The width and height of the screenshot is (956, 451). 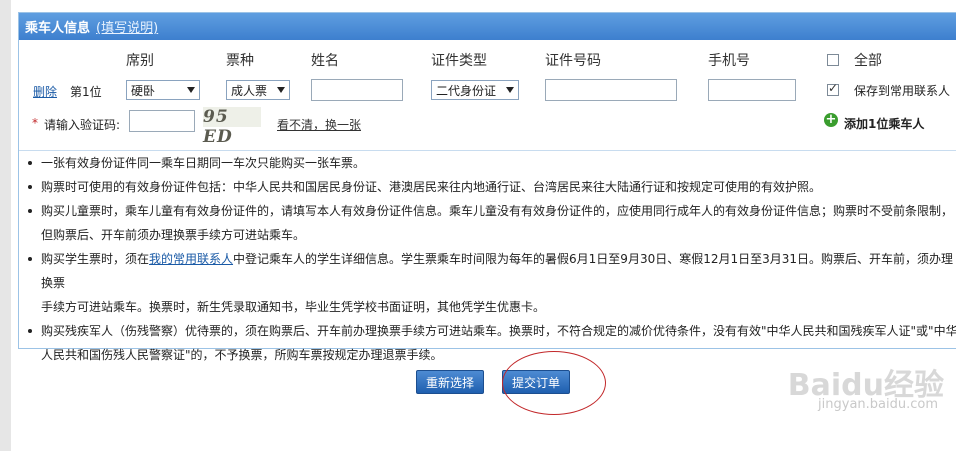 What do you see at coordinates (868, 61) in the screenshot?
I see `select-all-label: 全部` at bounding box center [868, 61].